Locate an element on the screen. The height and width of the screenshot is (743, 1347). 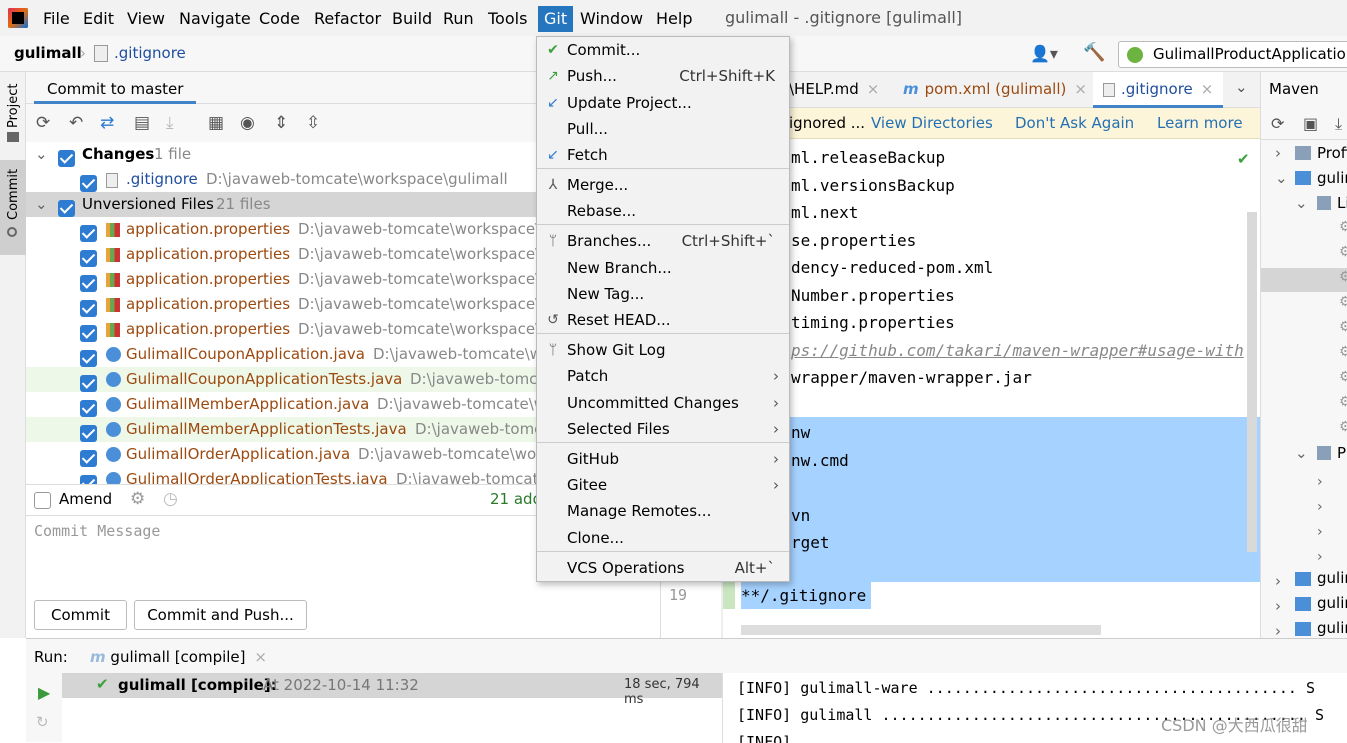
commit-button: Commit is located at coordinates (80, 615).